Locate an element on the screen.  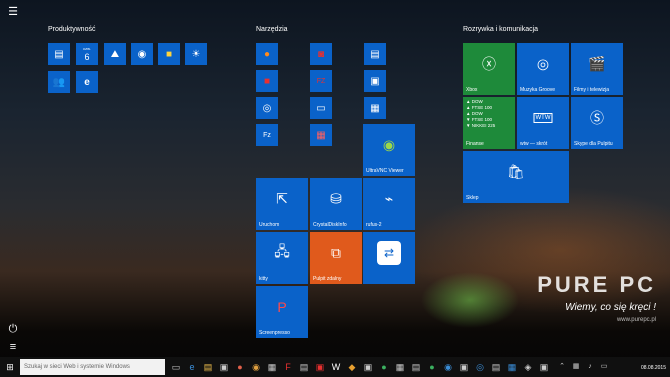
network-tray-icon: ▦ is located at coordinates (576, 367).